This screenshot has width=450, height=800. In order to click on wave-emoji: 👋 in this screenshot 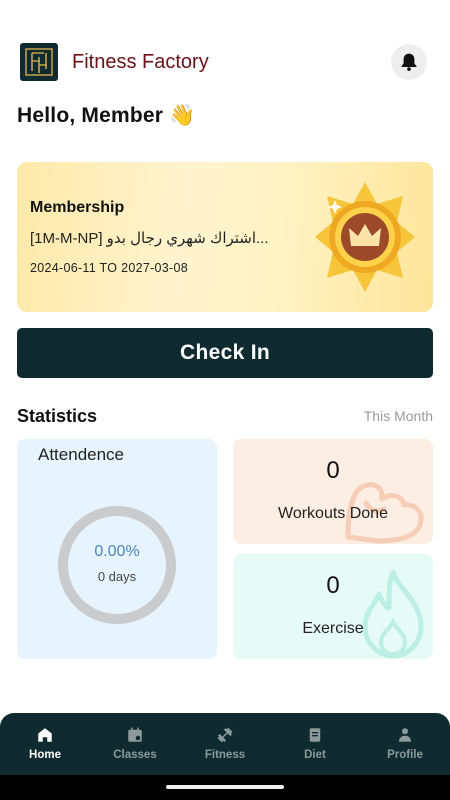, I will do `click(182, 115)`.